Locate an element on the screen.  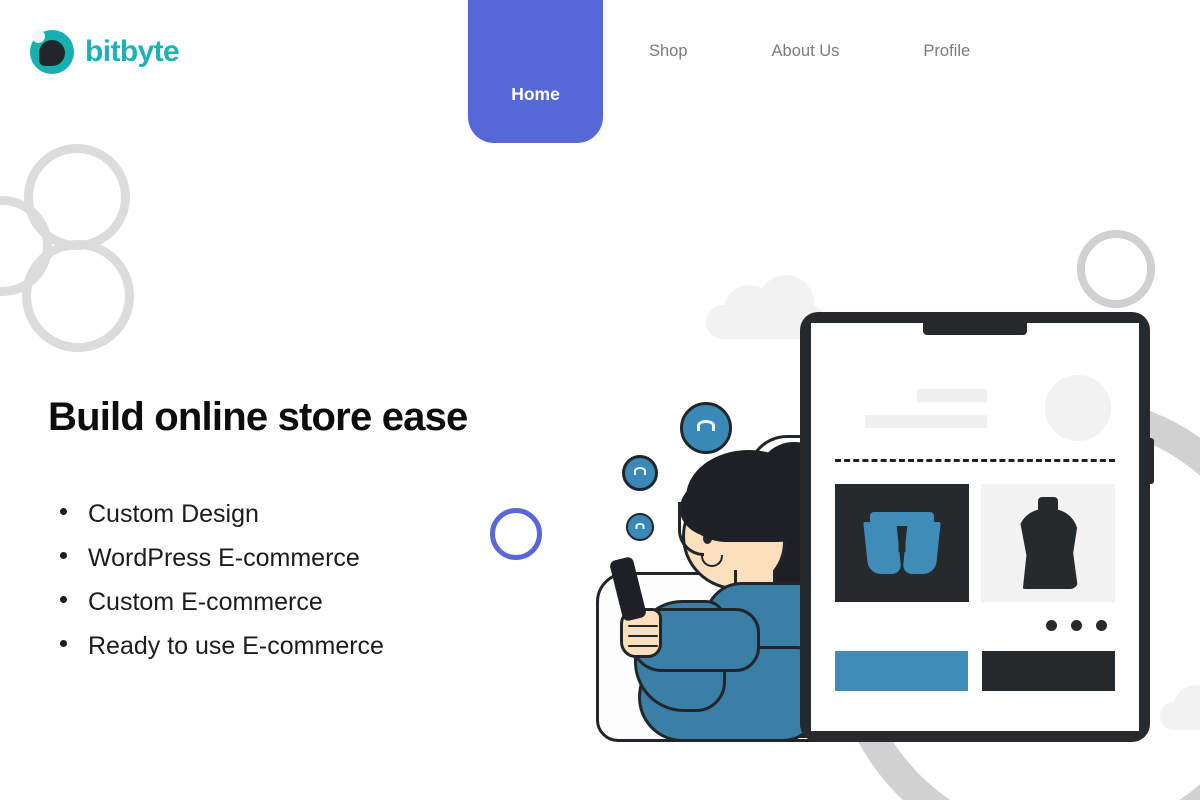
tanktop-icon is located at coordinates (1048, 543).